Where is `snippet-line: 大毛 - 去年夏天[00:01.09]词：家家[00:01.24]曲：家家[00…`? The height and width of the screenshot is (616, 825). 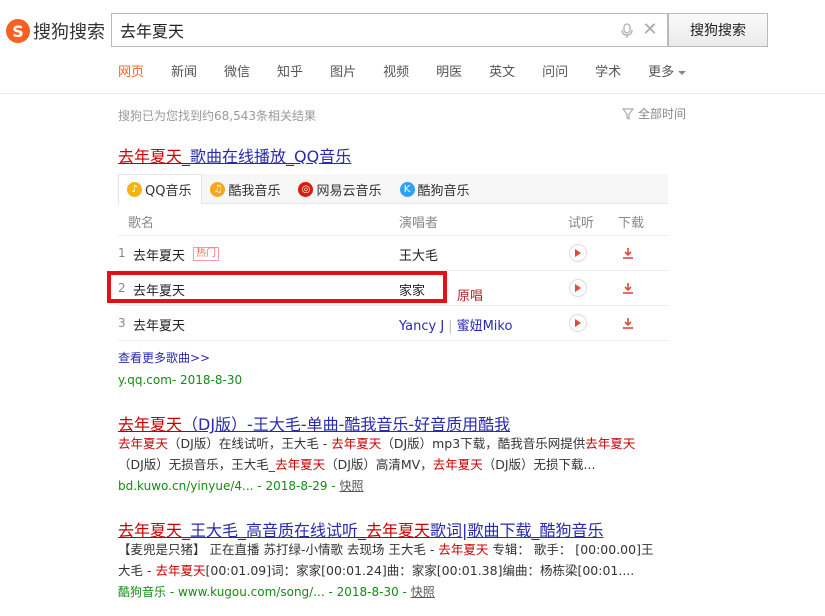 snippet-line: 大毛 - 去年夏天[00:01.09]词：家家[00:01.24]曲：家家[00… is located at coordinates (388, 571).